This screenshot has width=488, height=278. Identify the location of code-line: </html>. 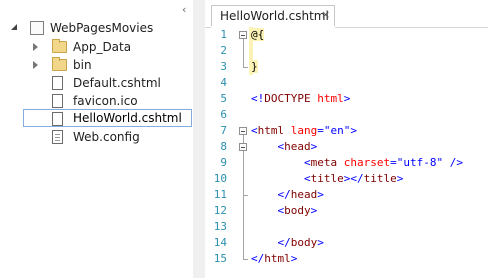
(274, 259).